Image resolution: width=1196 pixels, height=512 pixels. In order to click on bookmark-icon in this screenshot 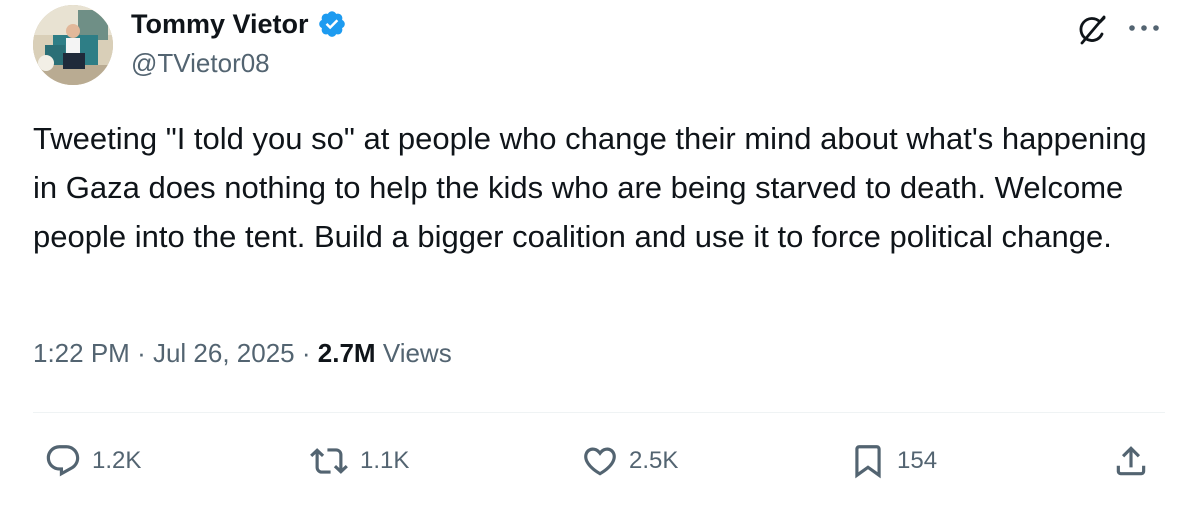, I will do `click(868, 462)`.